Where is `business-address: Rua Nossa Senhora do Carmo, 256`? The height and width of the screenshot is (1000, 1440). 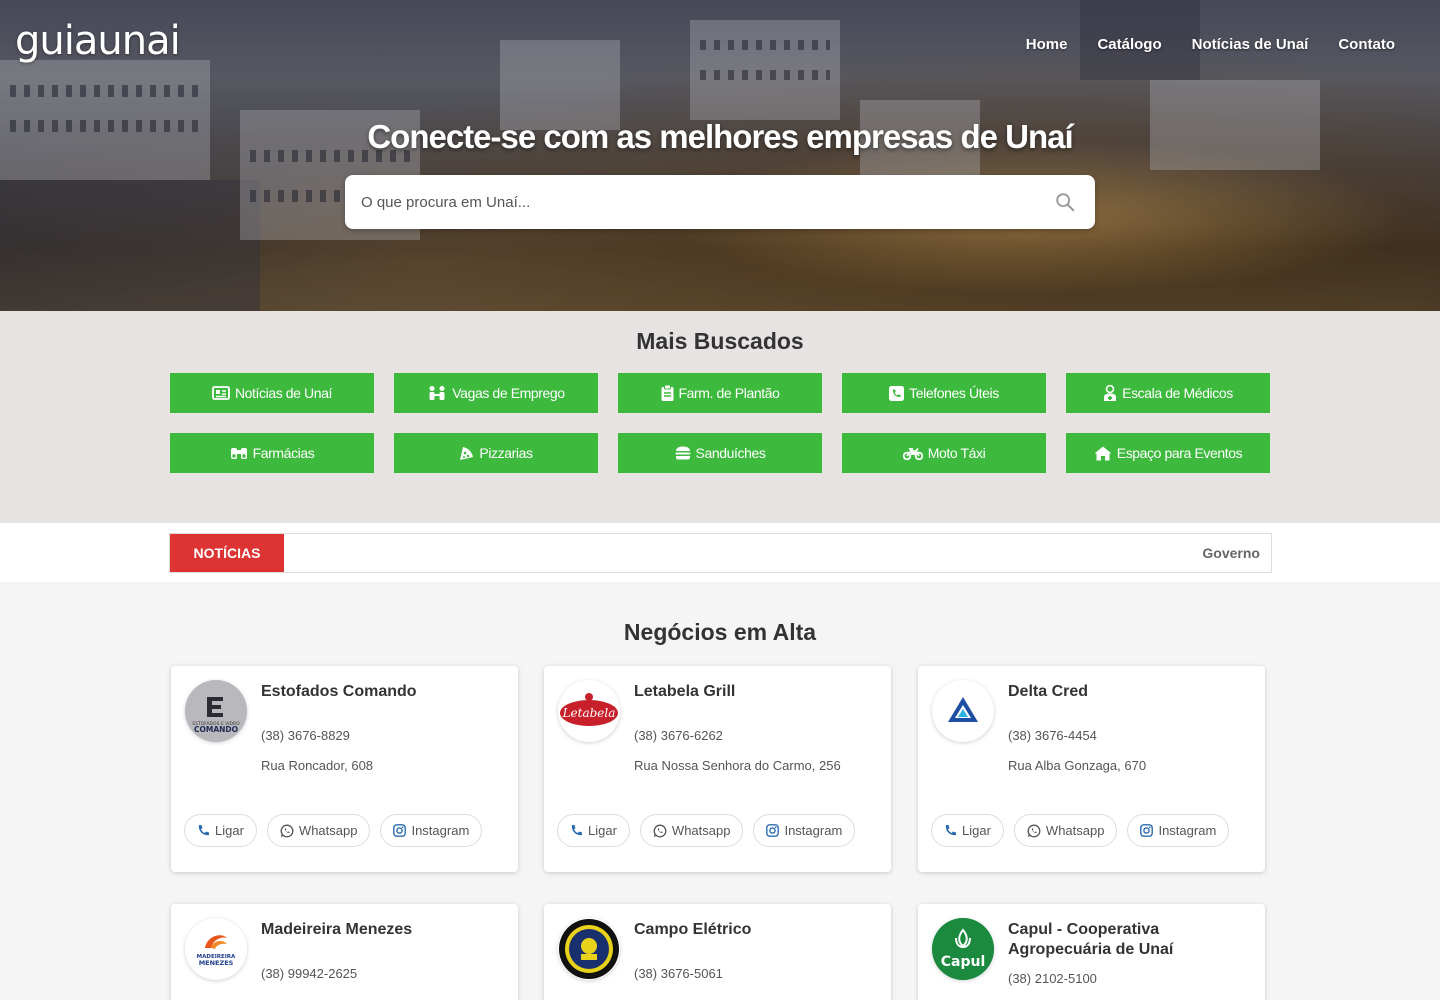 business-address: Rua Nossa Senhora do Carmo, 256 is located at coordinates (737, 765).